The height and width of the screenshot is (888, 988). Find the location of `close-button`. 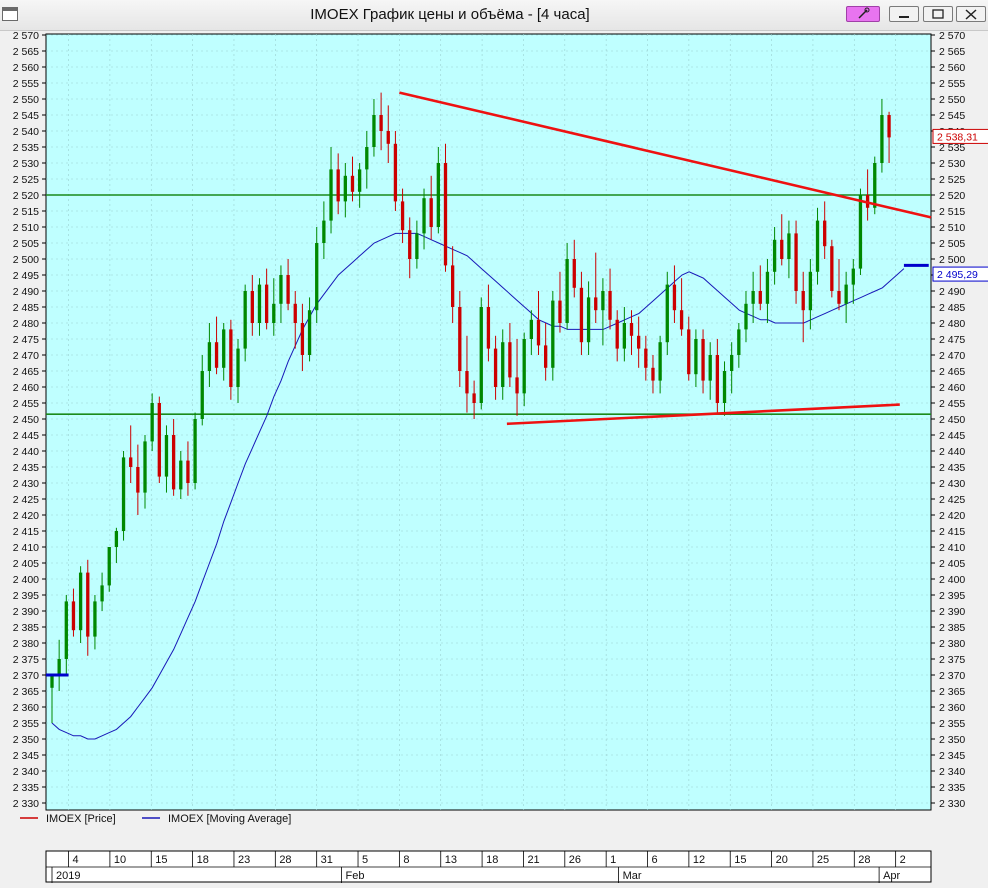

close-button is located at coordinates (971, 14).